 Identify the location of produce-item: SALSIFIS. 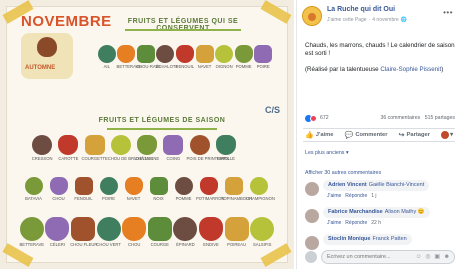
(262, 232).